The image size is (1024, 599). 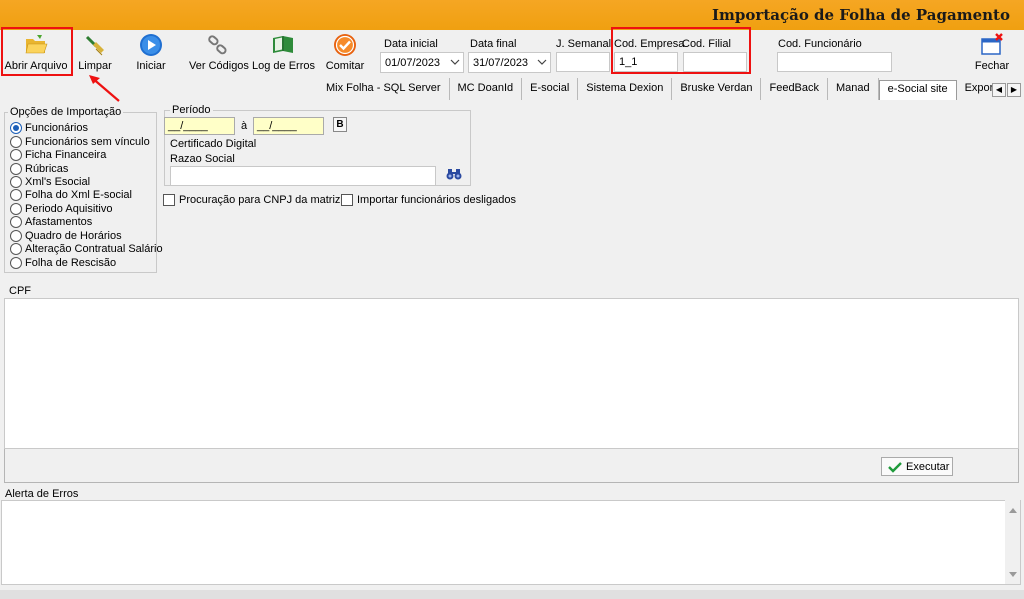 I want to click on radio-selected, so click(x=16, y=127).